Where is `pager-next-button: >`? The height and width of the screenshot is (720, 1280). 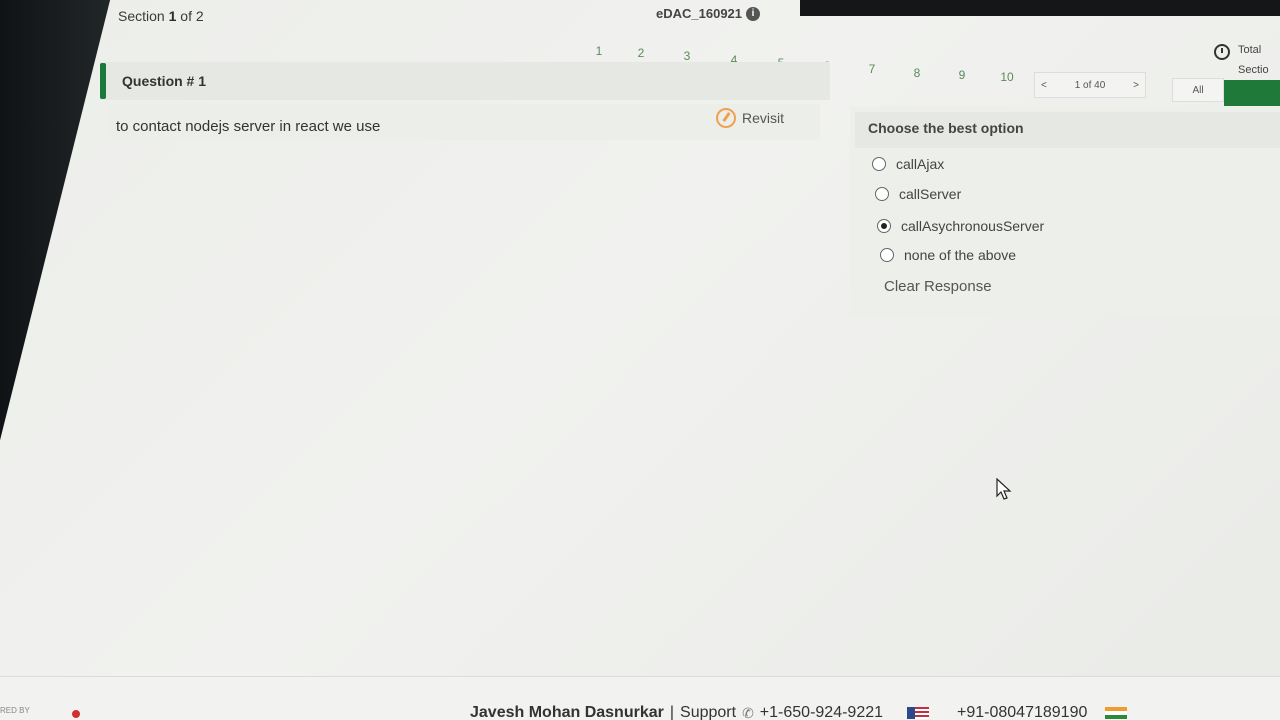 pager-next-button: > is located at coordinates (1136, 85).